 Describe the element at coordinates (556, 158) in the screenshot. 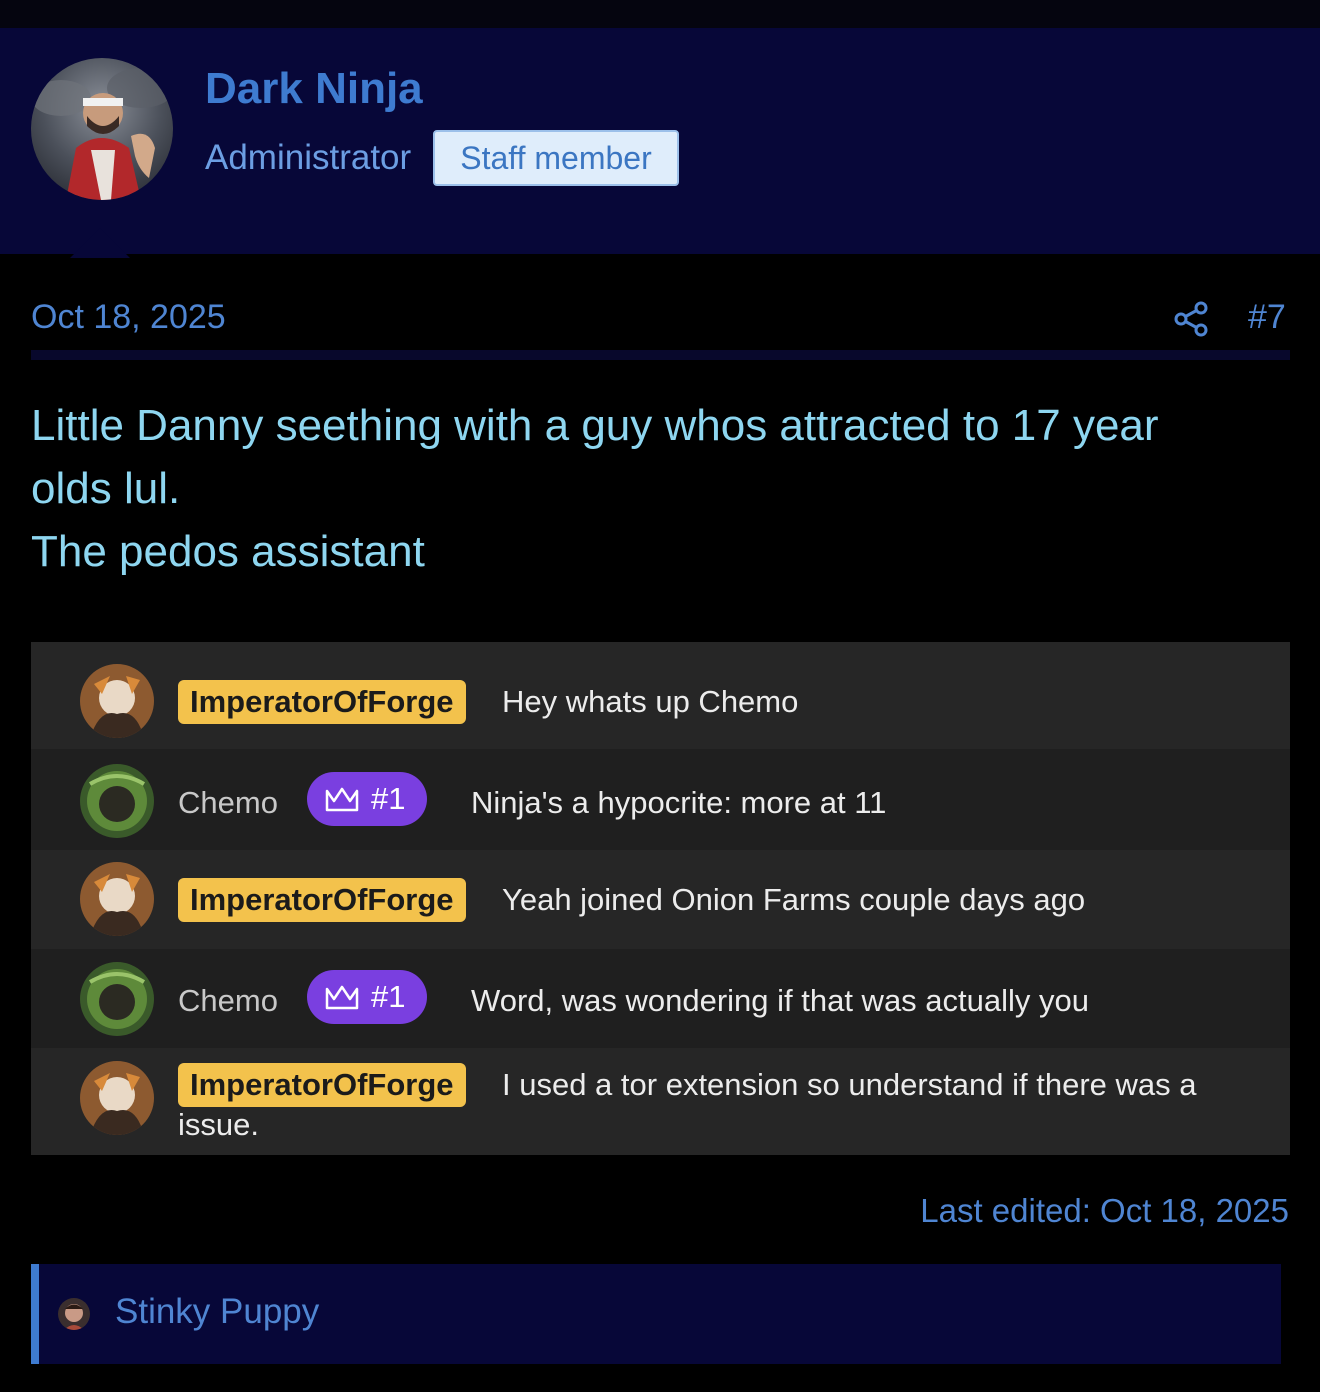

I see `staff-member-badge: Staff member` at that location.